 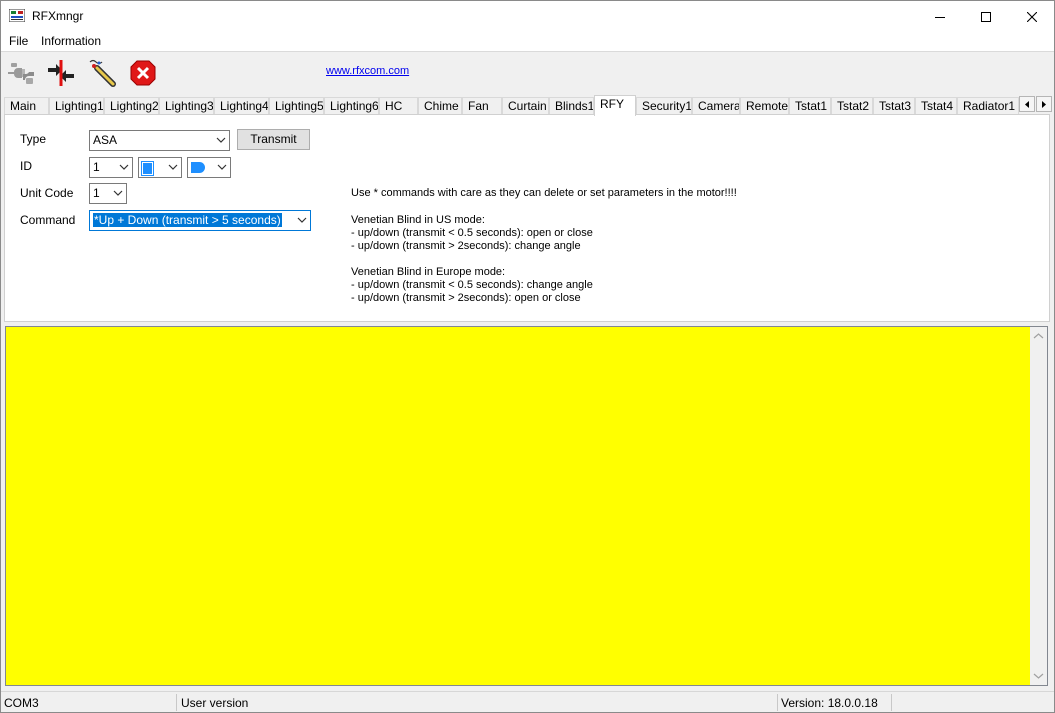 I want to click on minimize-icon, so click(x=940, y=17).